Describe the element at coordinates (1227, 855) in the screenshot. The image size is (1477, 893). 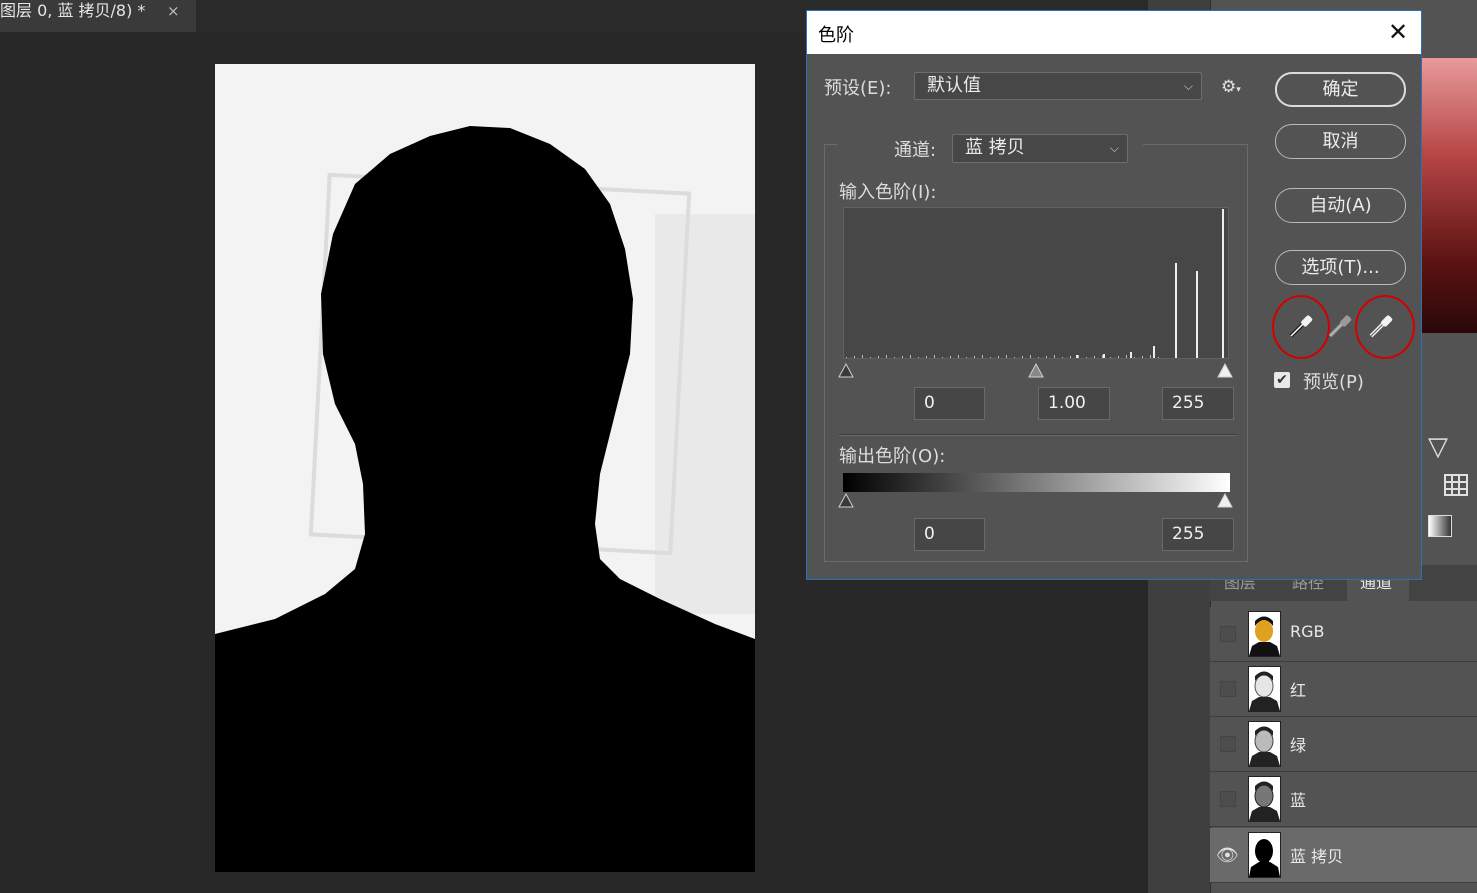
I see `eye-icon: 👁` at that location.